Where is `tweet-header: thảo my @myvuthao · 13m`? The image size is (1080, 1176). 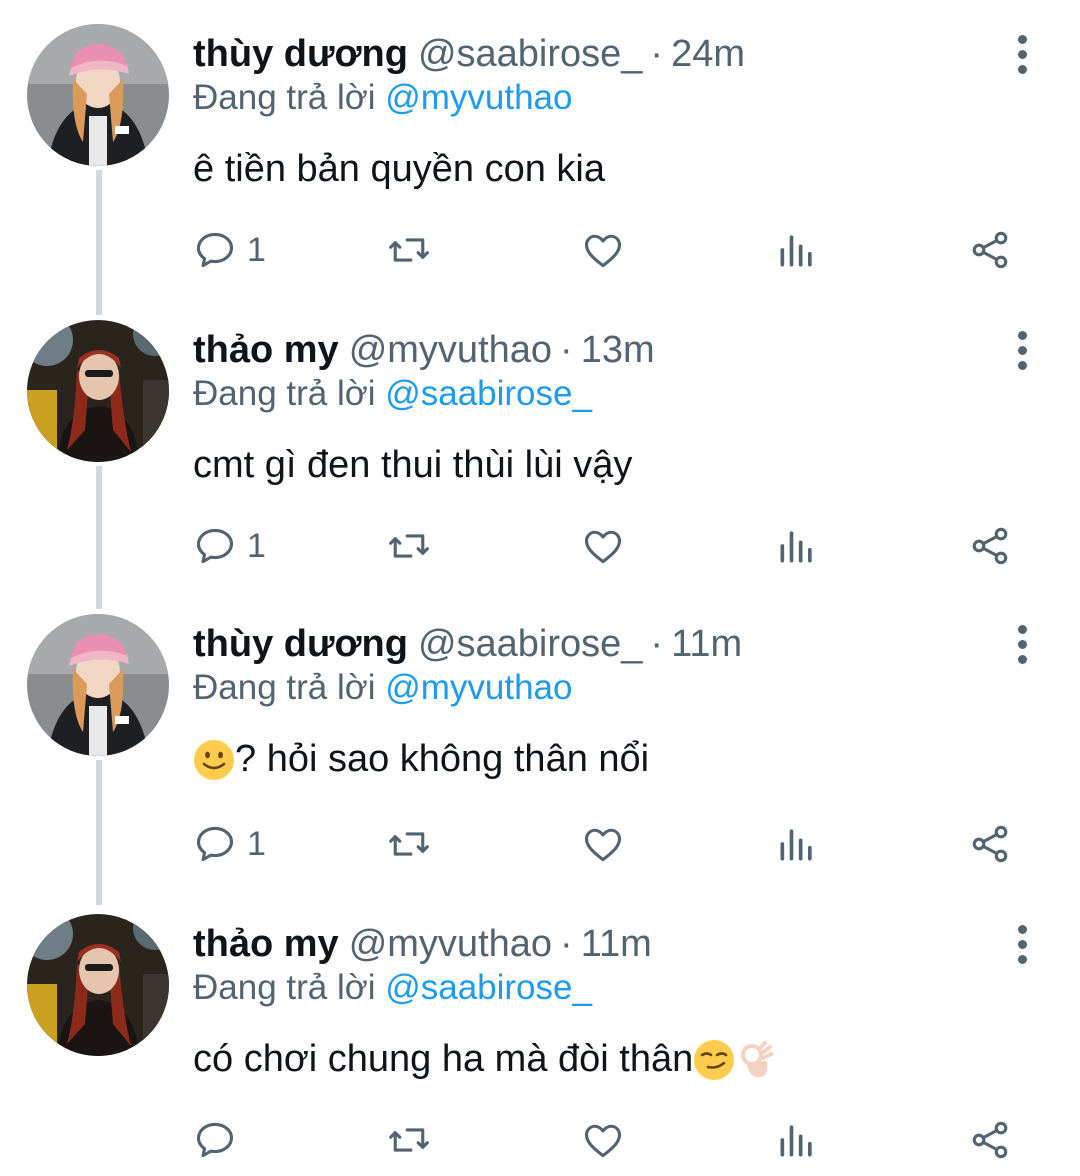
tweet-header: thảo my @myvuthao · 13m is located at coordinates (424, 350).